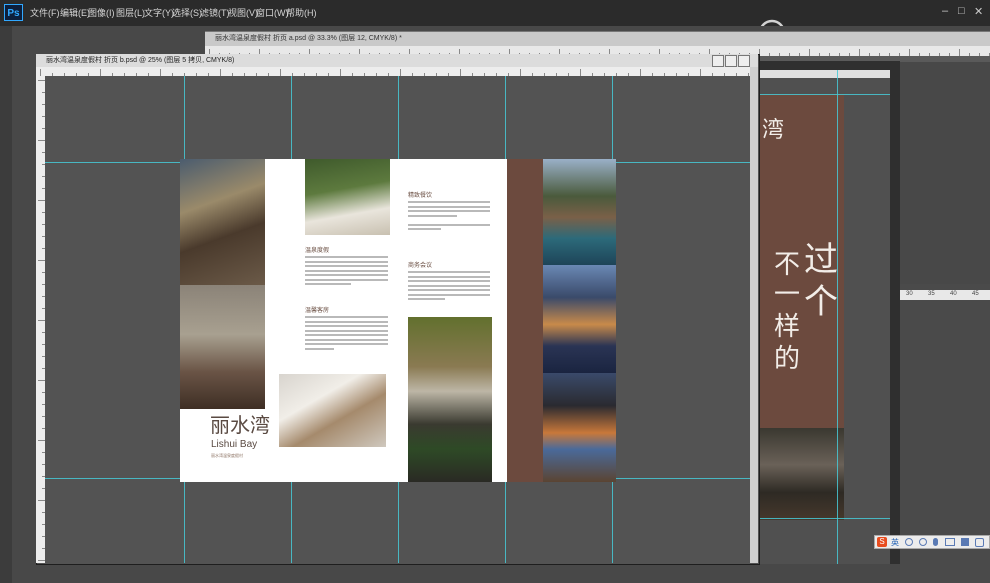 This screenshot has width=990, height=583. What do you see at coordinates (525, 320) in the screenshot?
I see `brown-spine-panel` at bounding box center [525, 320].